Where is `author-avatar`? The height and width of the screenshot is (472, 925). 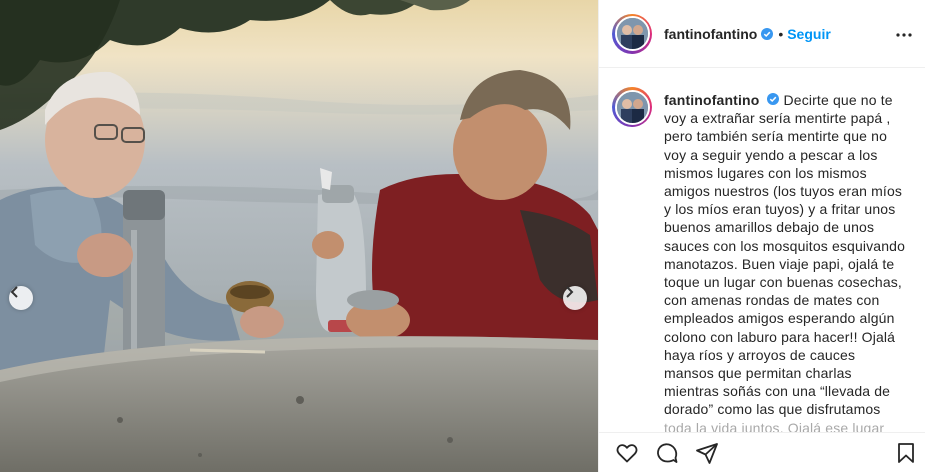
author-avatar is located at coordinates (632, 33).